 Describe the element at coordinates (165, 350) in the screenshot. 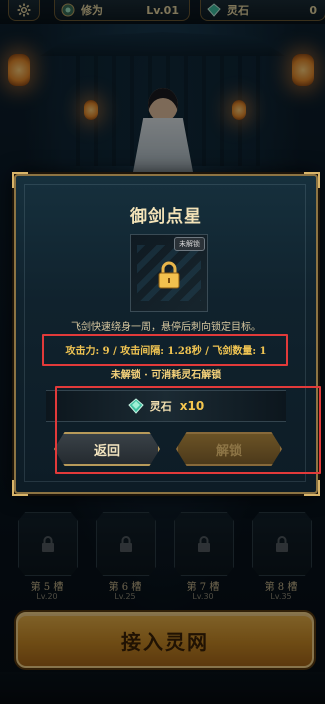

I see `stats-highlight-box` at that location.